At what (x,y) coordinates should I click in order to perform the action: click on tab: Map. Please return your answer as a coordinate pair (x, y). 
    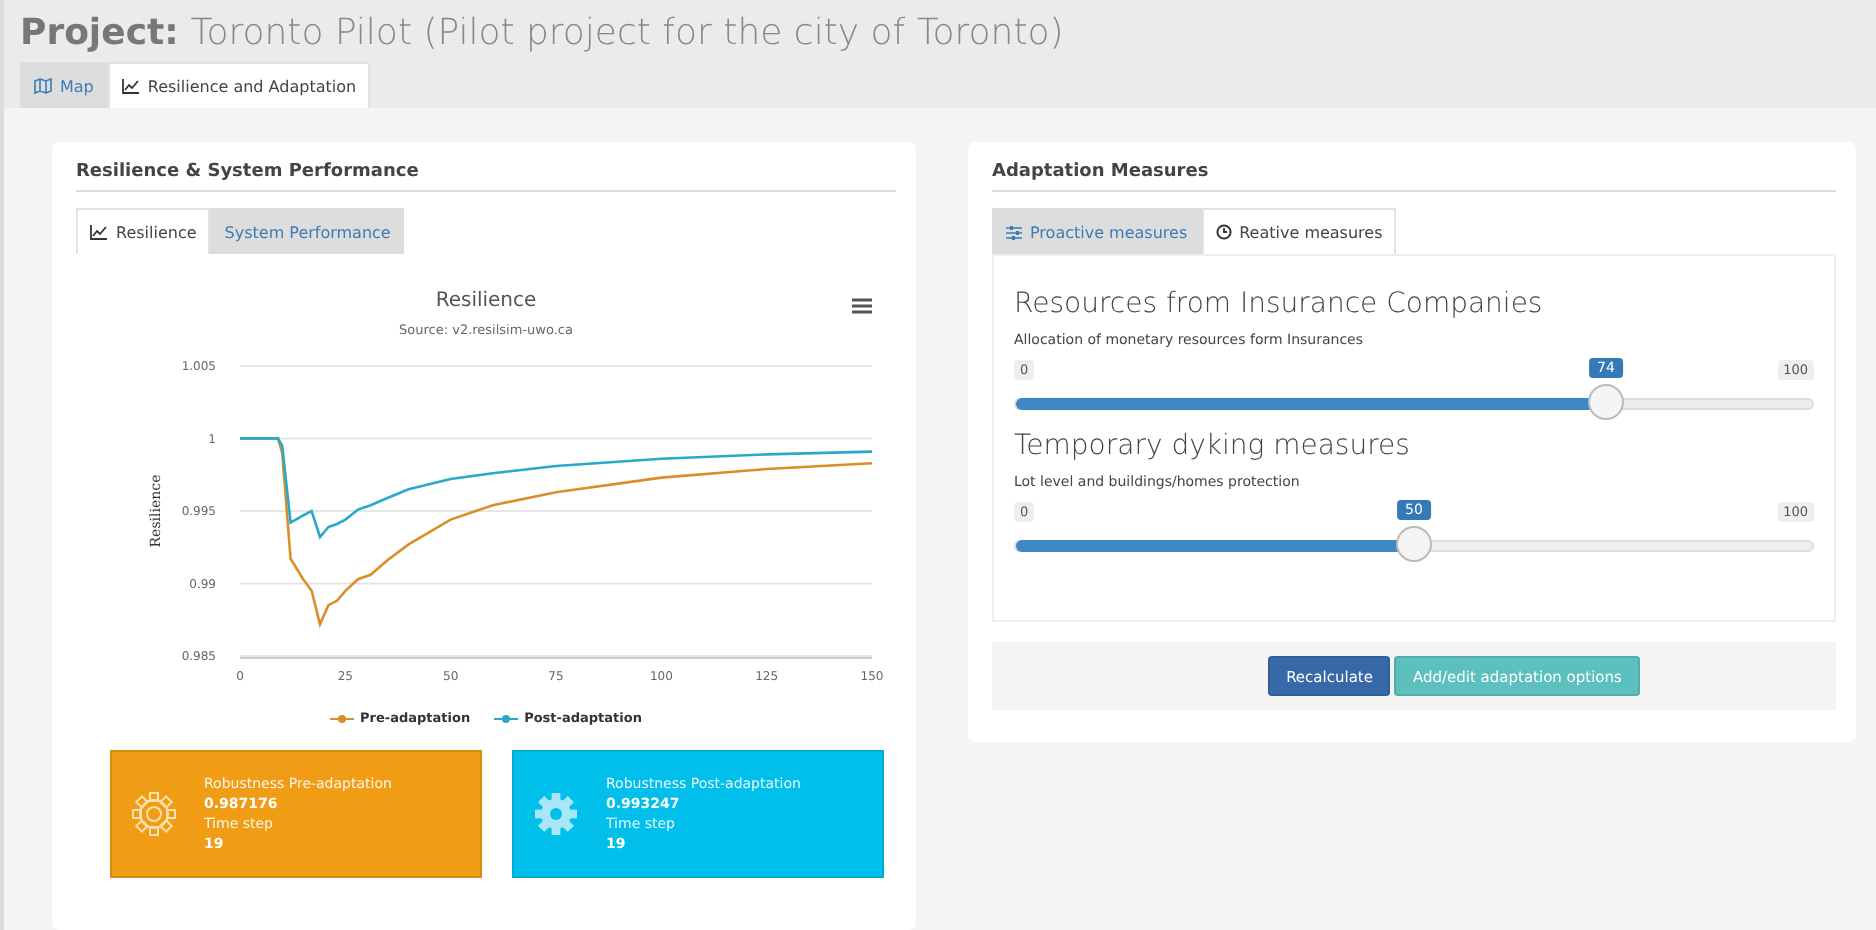
    Looking at the image, I should click on (64, 85).